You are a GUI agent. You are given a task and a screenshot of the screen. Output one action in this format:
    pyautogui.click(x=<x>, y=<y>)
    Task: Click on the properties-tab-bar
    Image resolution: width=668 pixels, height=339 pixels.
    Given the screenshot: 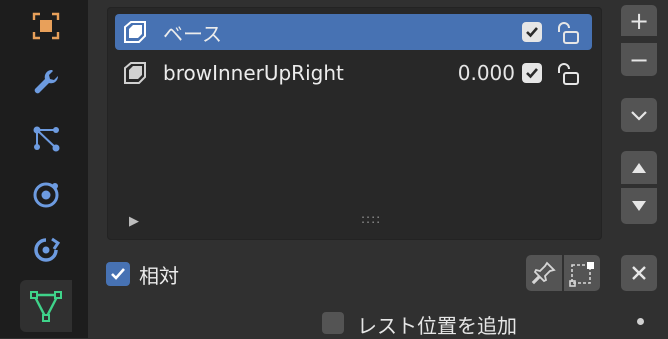 What is the action you would take?
    pyautogui.click(x=44, y=169)
    